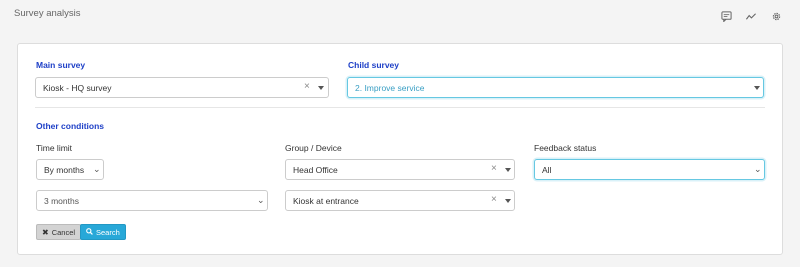 Image resolution: width=800 pixels, height=267 pixels. Describe the element at coordinates (70, 126) in the screenshot. I see `other-conditions-label: Other conditions` at that location.